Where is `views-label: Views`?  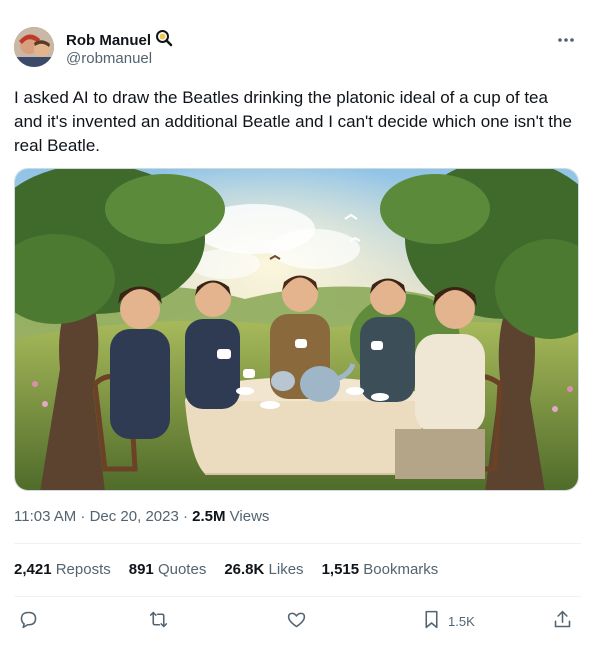
views-label: Views is located at coordinates (247, 516).